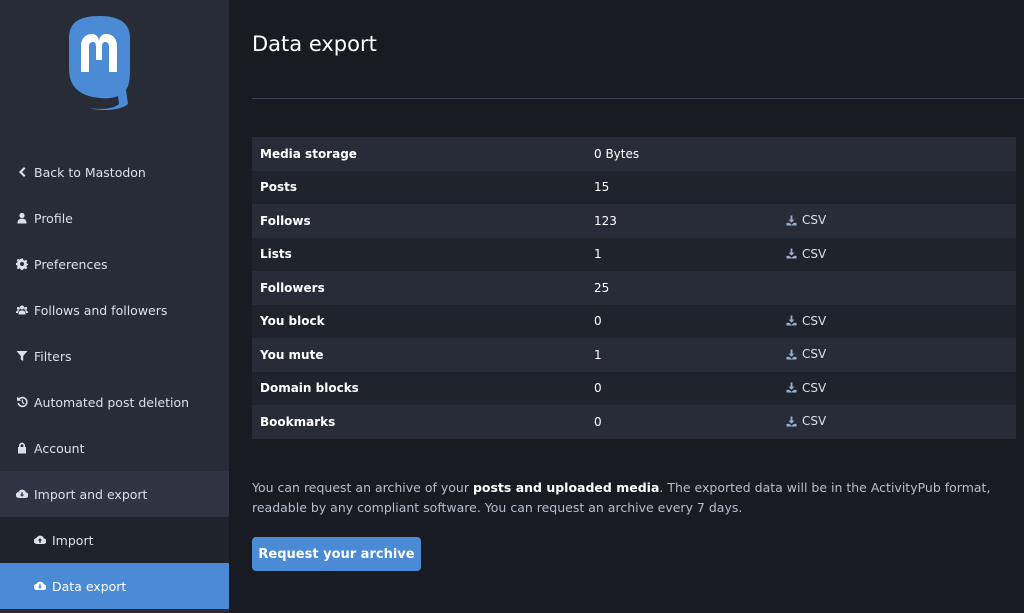 This screenshot has height=613, width=1024. Describe the element at coordinates (73, 540) in the screenshot. I see `sidebar-subitem-label: Import` at that location.